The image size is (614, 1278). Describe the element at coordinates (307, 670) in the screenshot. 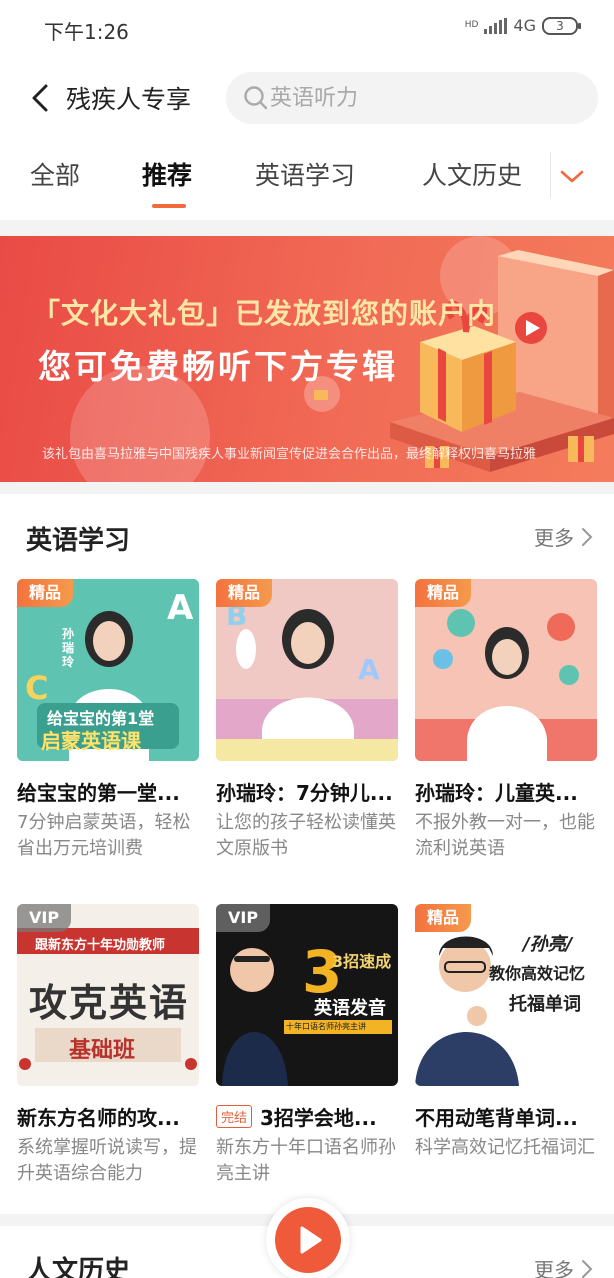

I see `album-cover: B A 精品` at that location.